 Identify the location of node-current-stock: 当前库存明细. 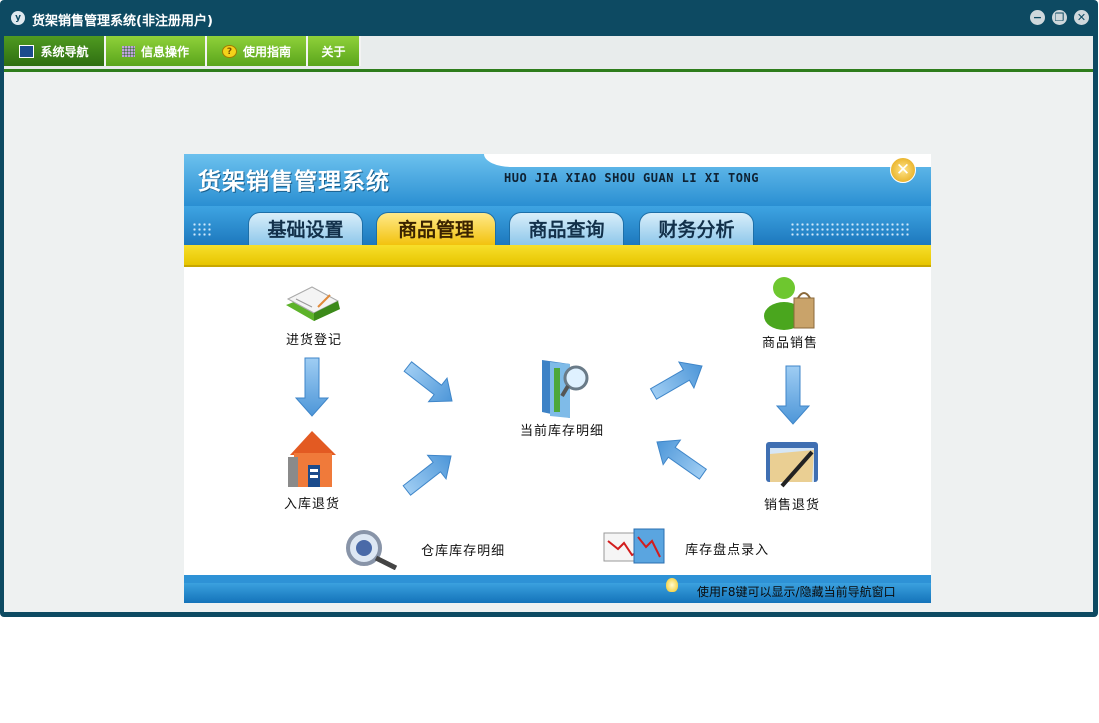
(562, 396).